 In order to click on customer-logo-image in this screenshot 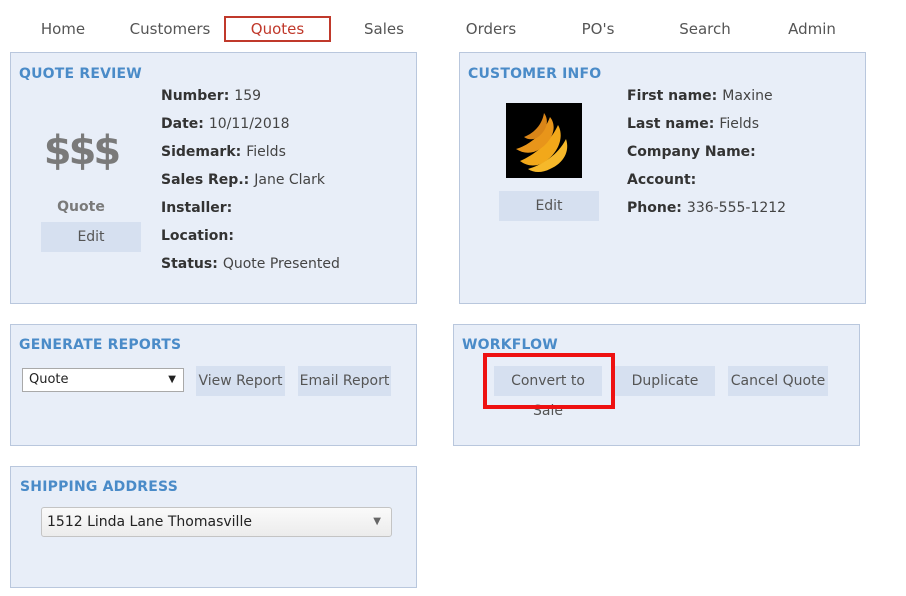, I will do `click(544, 140)`.